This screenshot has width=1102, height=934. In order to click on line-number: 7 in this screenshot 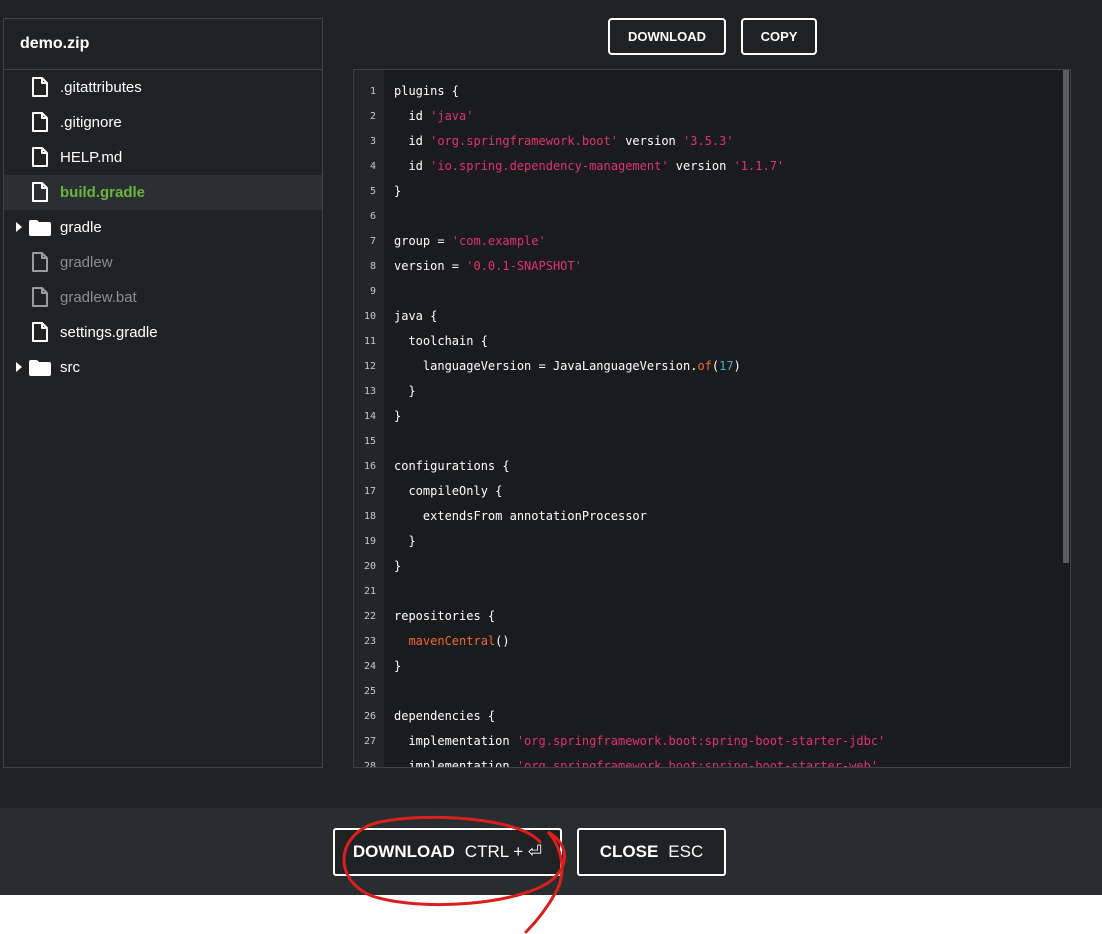, I will do `click(372, 241)`.